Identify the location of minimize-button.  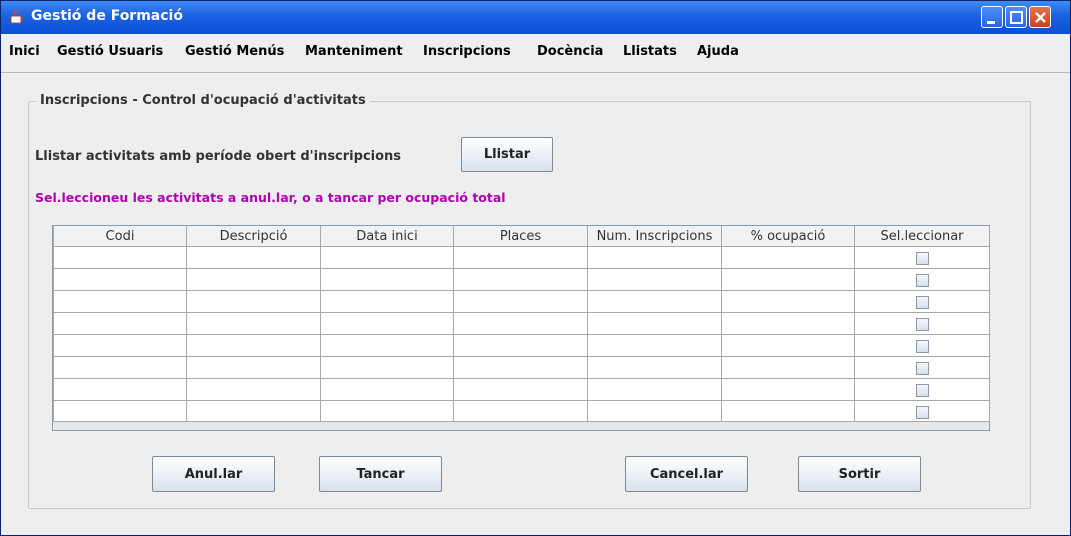
(992, 17).